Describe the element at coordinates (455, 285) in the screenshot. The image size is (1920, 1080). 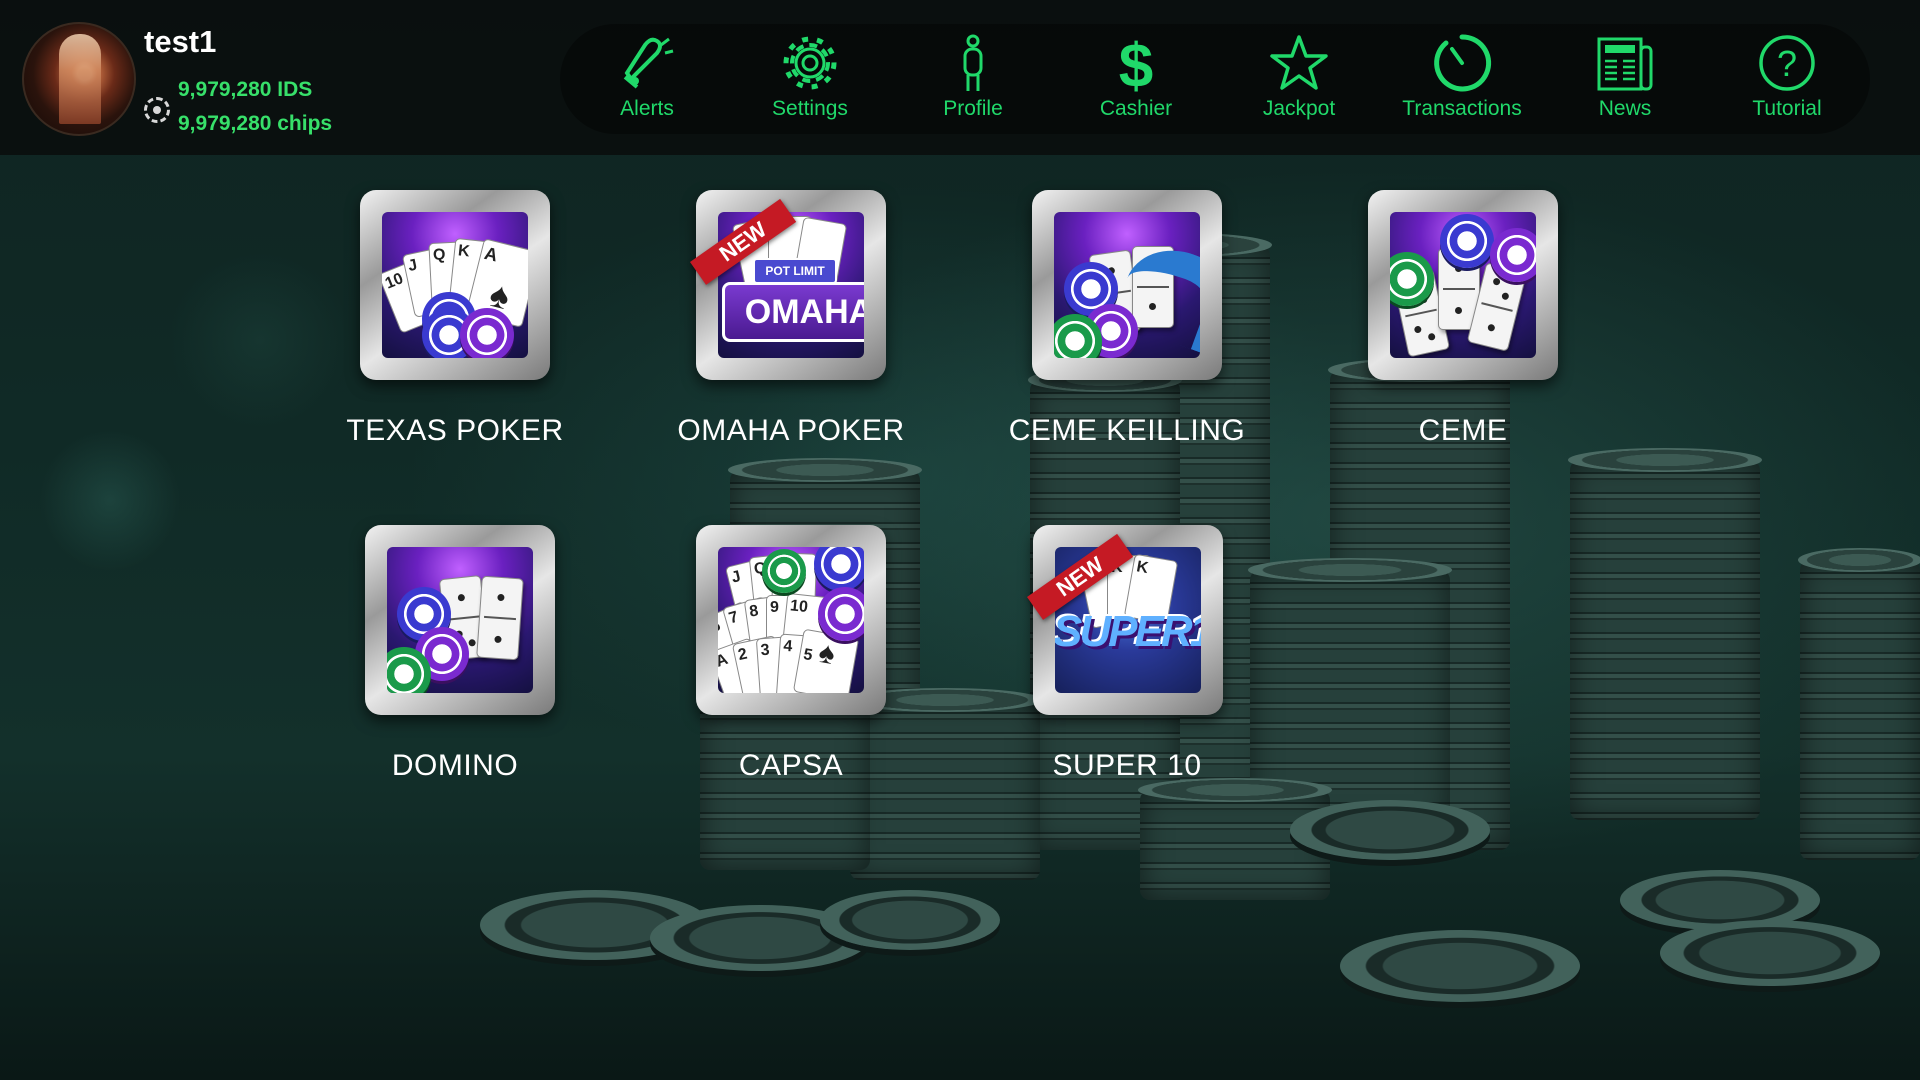
I see `texas-poker-icon: 10 J Q K A ♠` at that location.